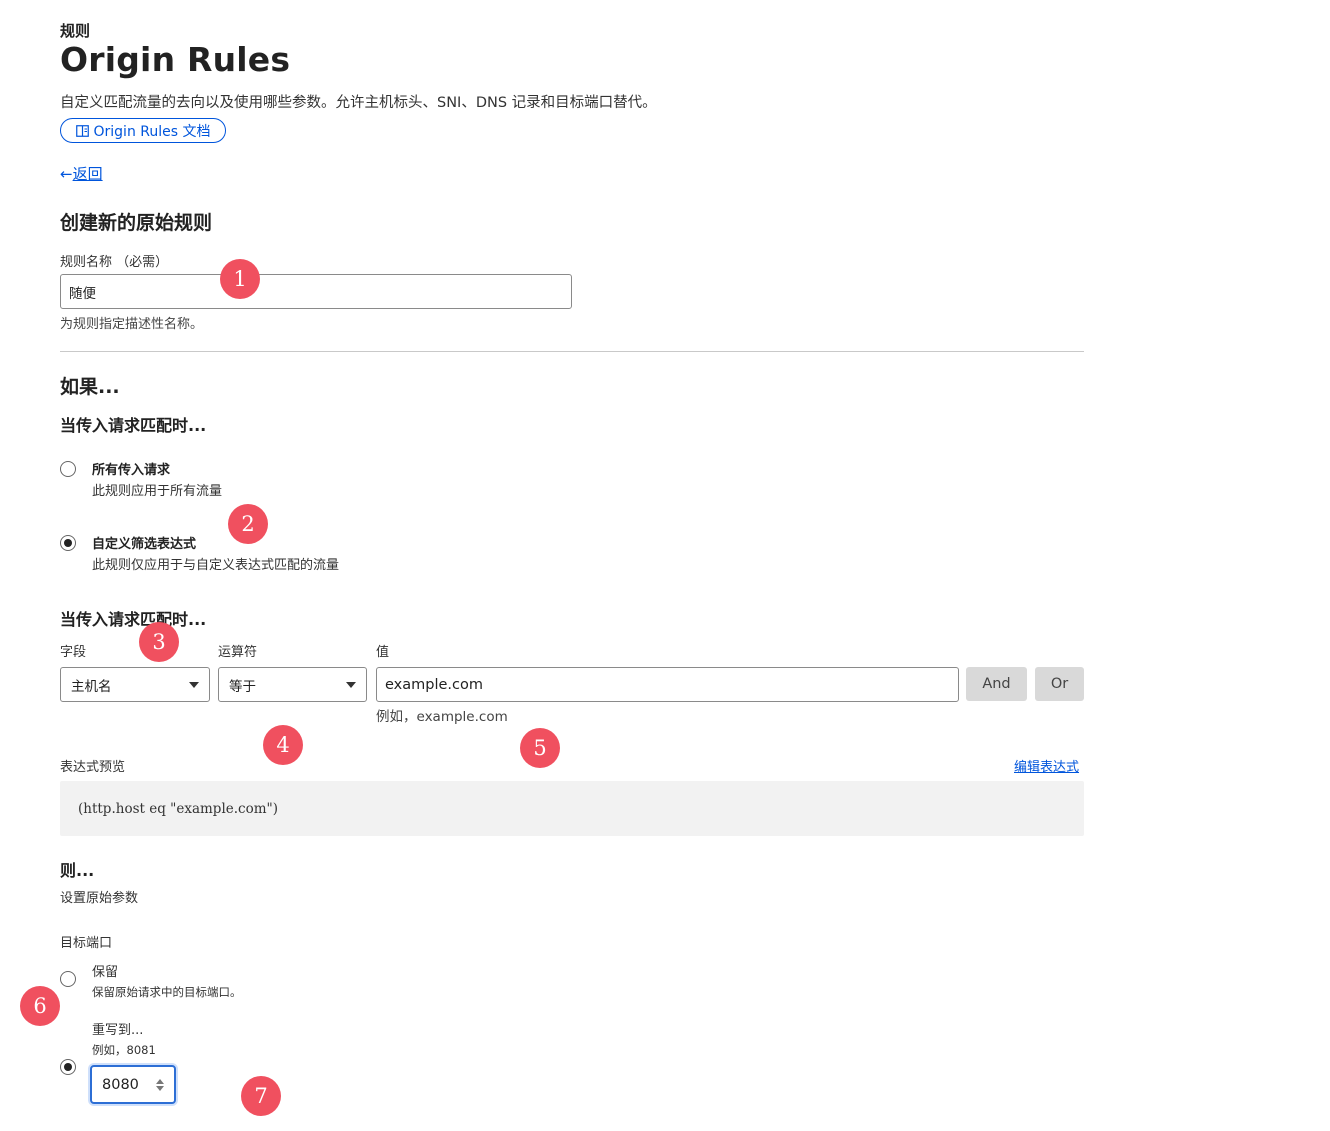 Image resolution: width=1330 pixels, height=1131 pixels. What do you see at coordinates (75, 31) in the screenshot?
I see `breadcrumb: 规则` at bounding box center [75, 31].